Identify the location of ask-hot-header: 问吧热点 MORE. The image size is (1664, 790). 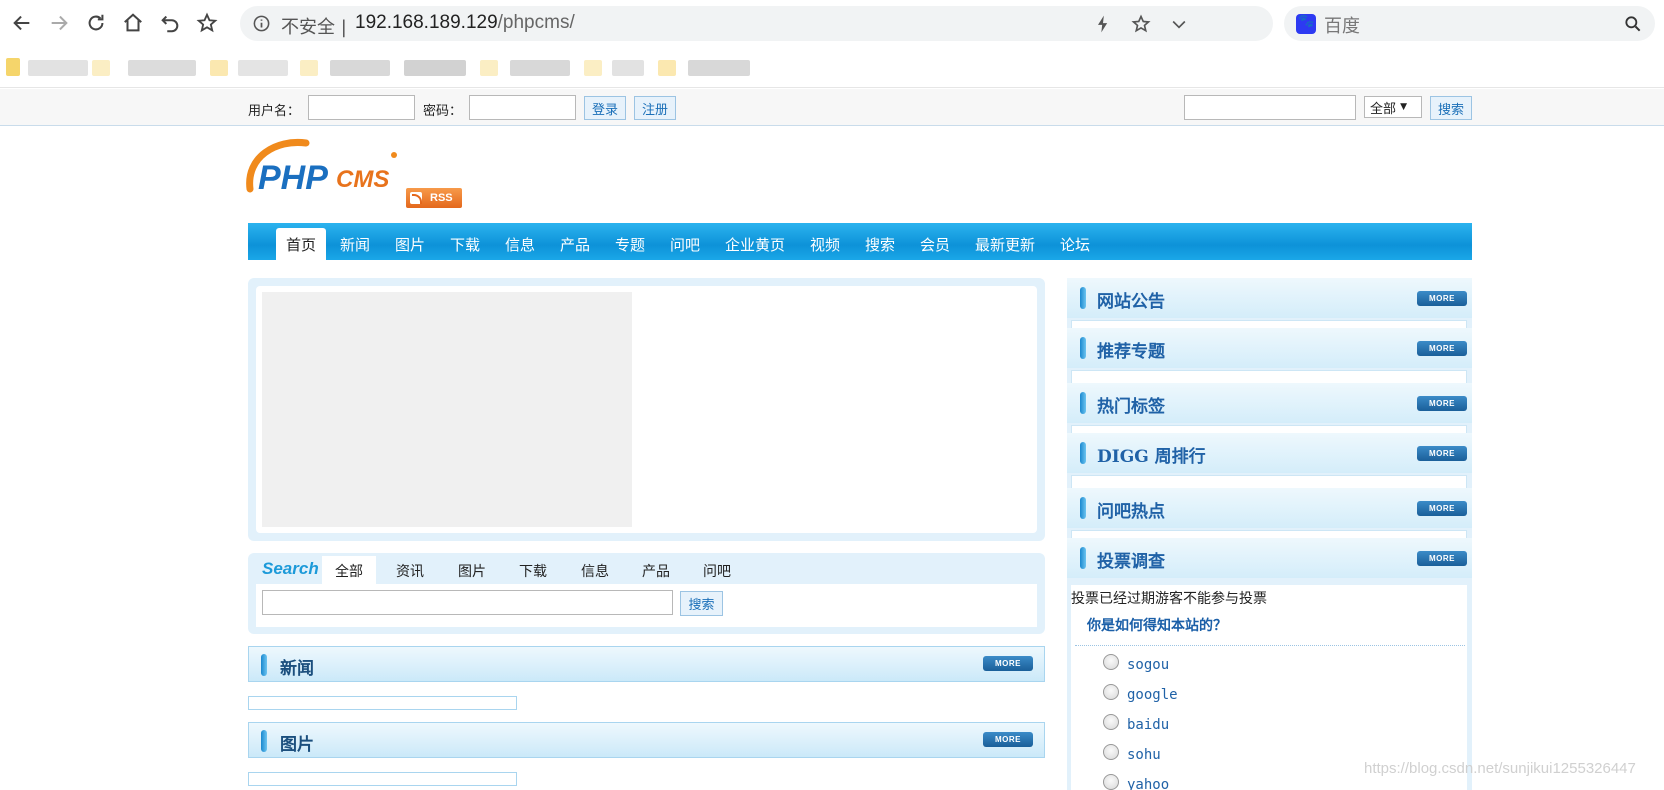
(1269, 508).